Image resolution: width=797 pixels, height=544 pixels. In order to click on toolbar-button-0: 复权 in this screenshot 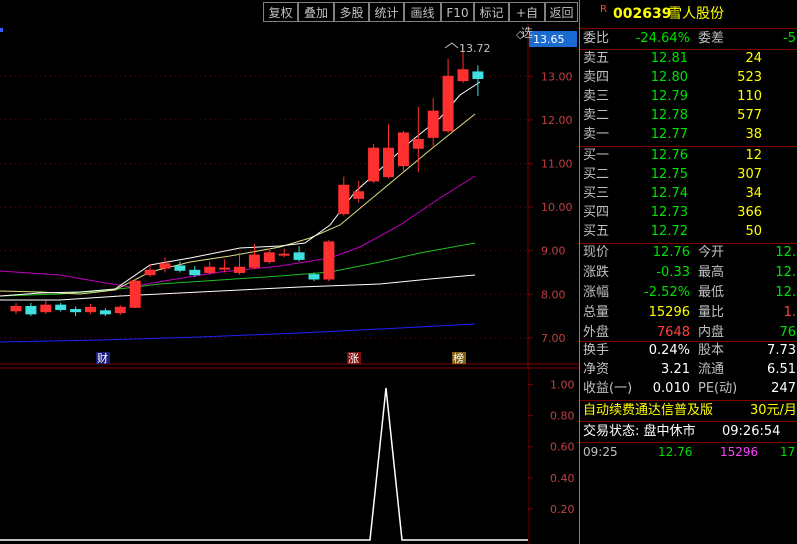, I will do `click(280, 12)`.